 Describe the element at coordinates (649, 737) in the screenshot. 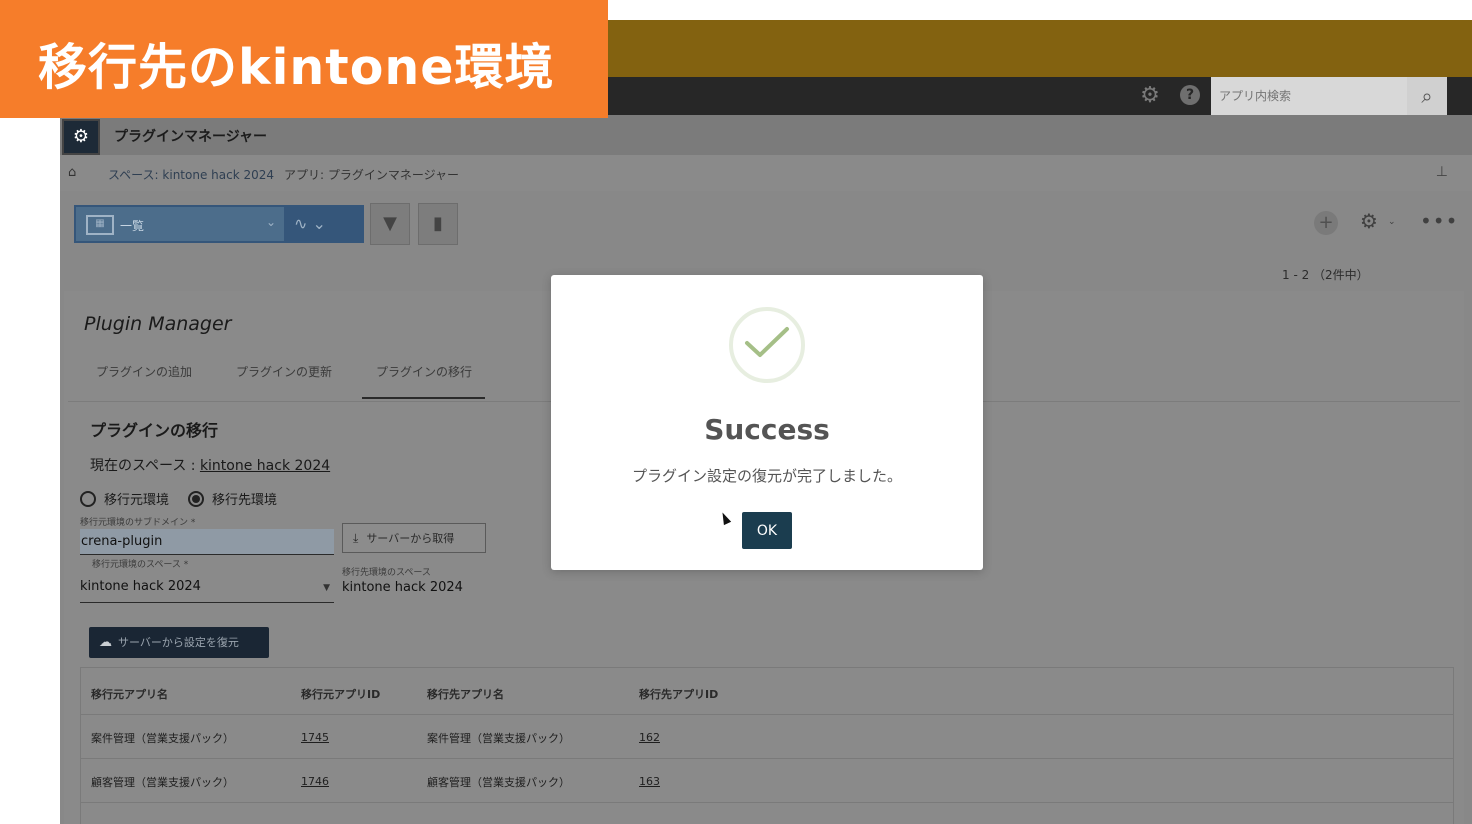

I see `table-cell-link: 162` at that location.